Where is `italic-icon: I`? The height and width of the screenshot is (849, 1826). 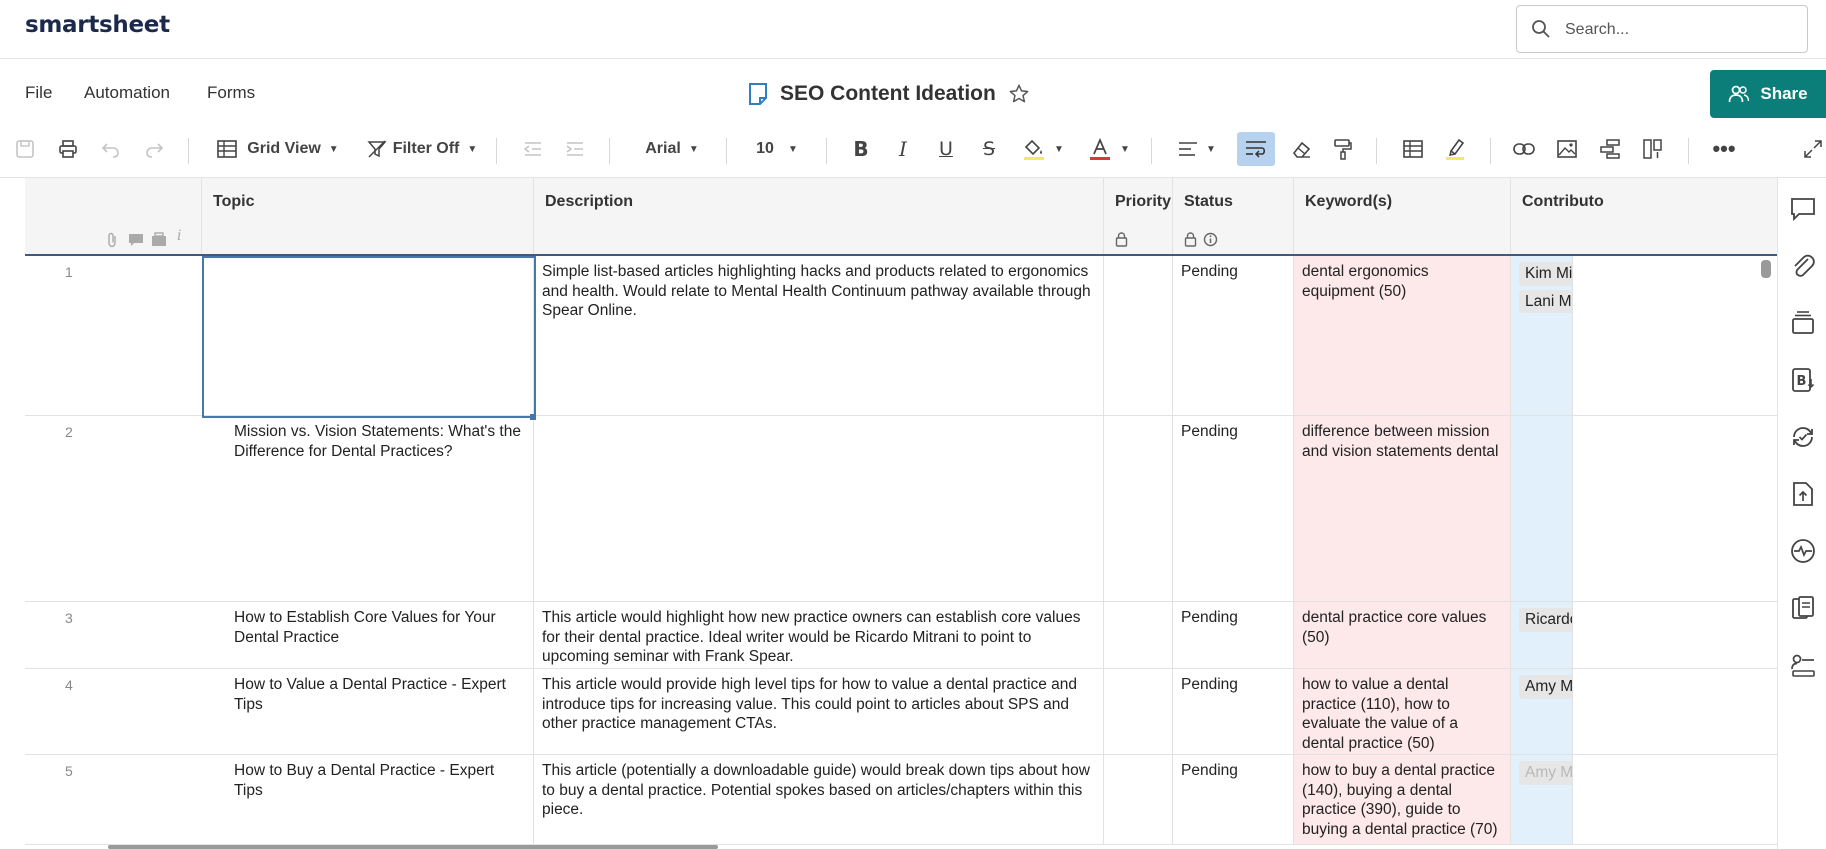 italic-icon: I is located at coordinates (903, 149).